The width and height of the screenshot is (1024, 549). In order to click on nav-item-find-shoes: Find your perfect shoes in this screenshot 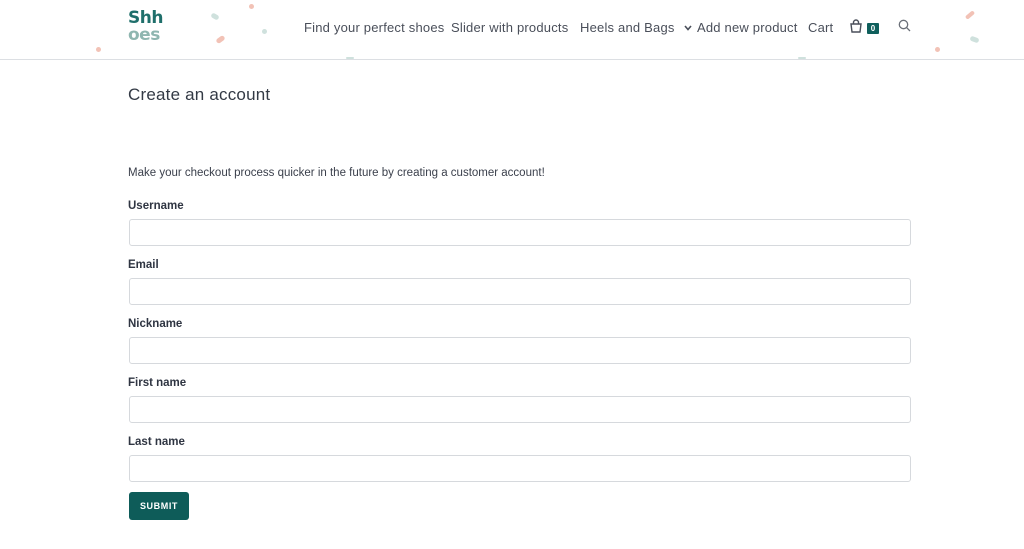, I will do `click(374, 27)`.